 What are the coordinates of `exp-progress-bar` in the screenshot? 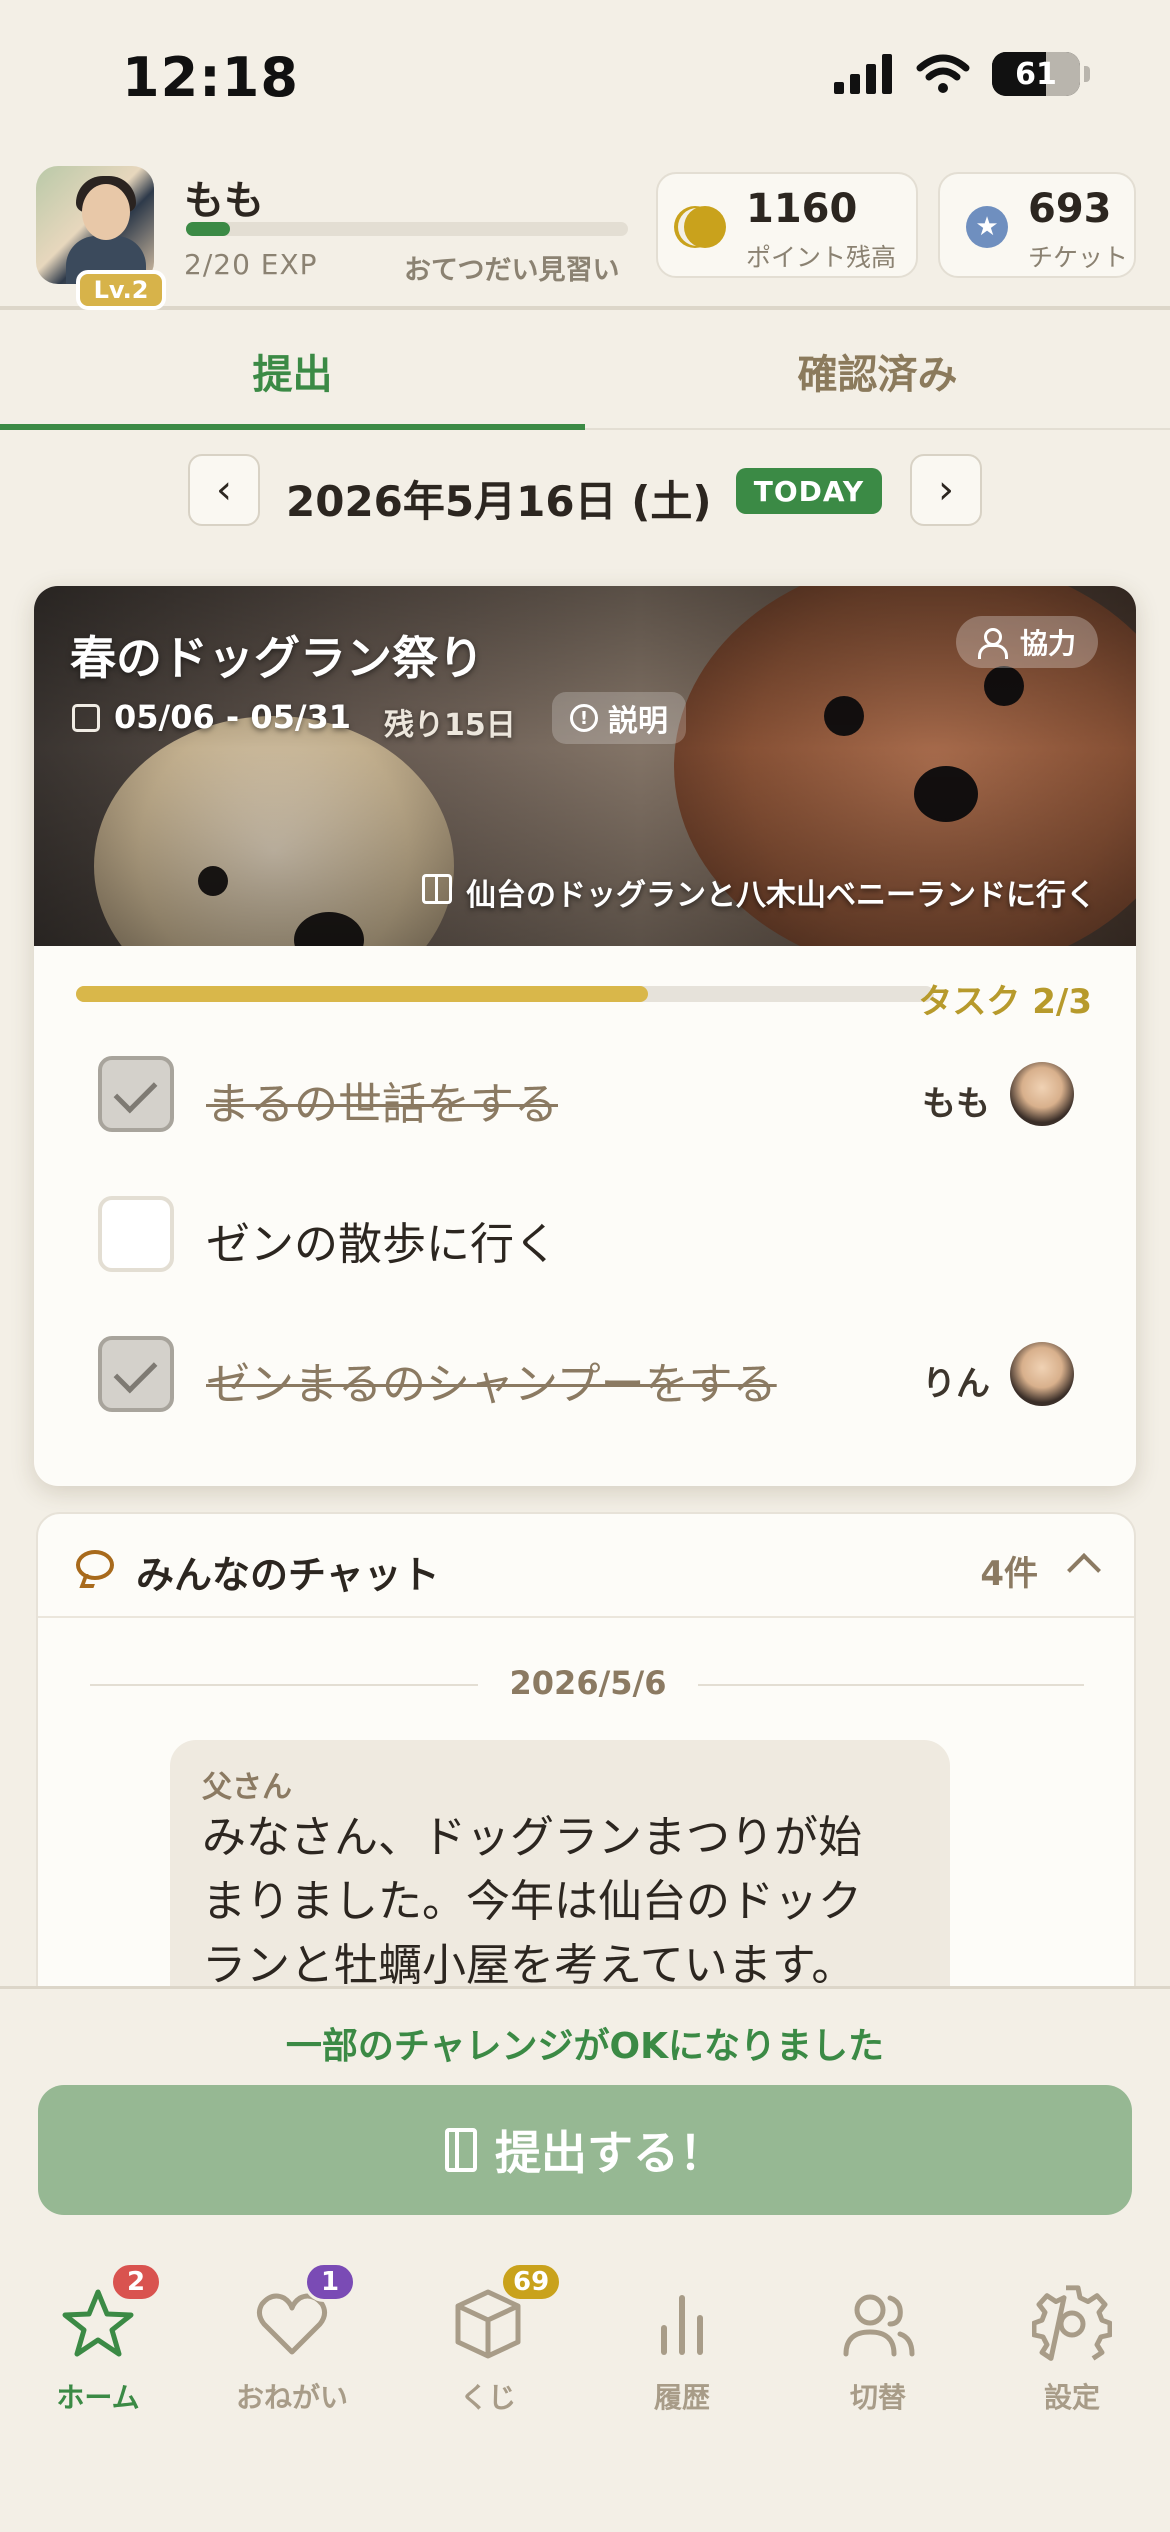 It's located at (407, 229).